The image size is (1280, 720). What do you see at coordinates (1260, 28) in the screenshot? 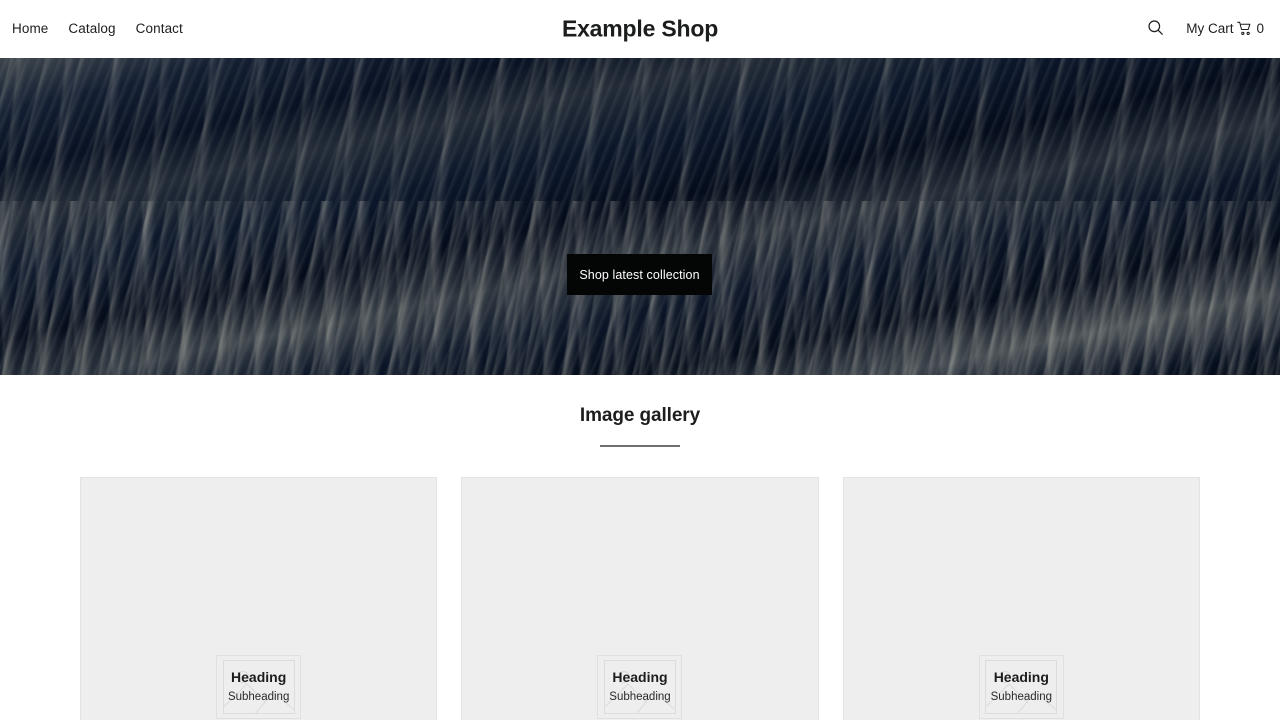
I see `cart-count: 0` at bounding box center [1260, 28].